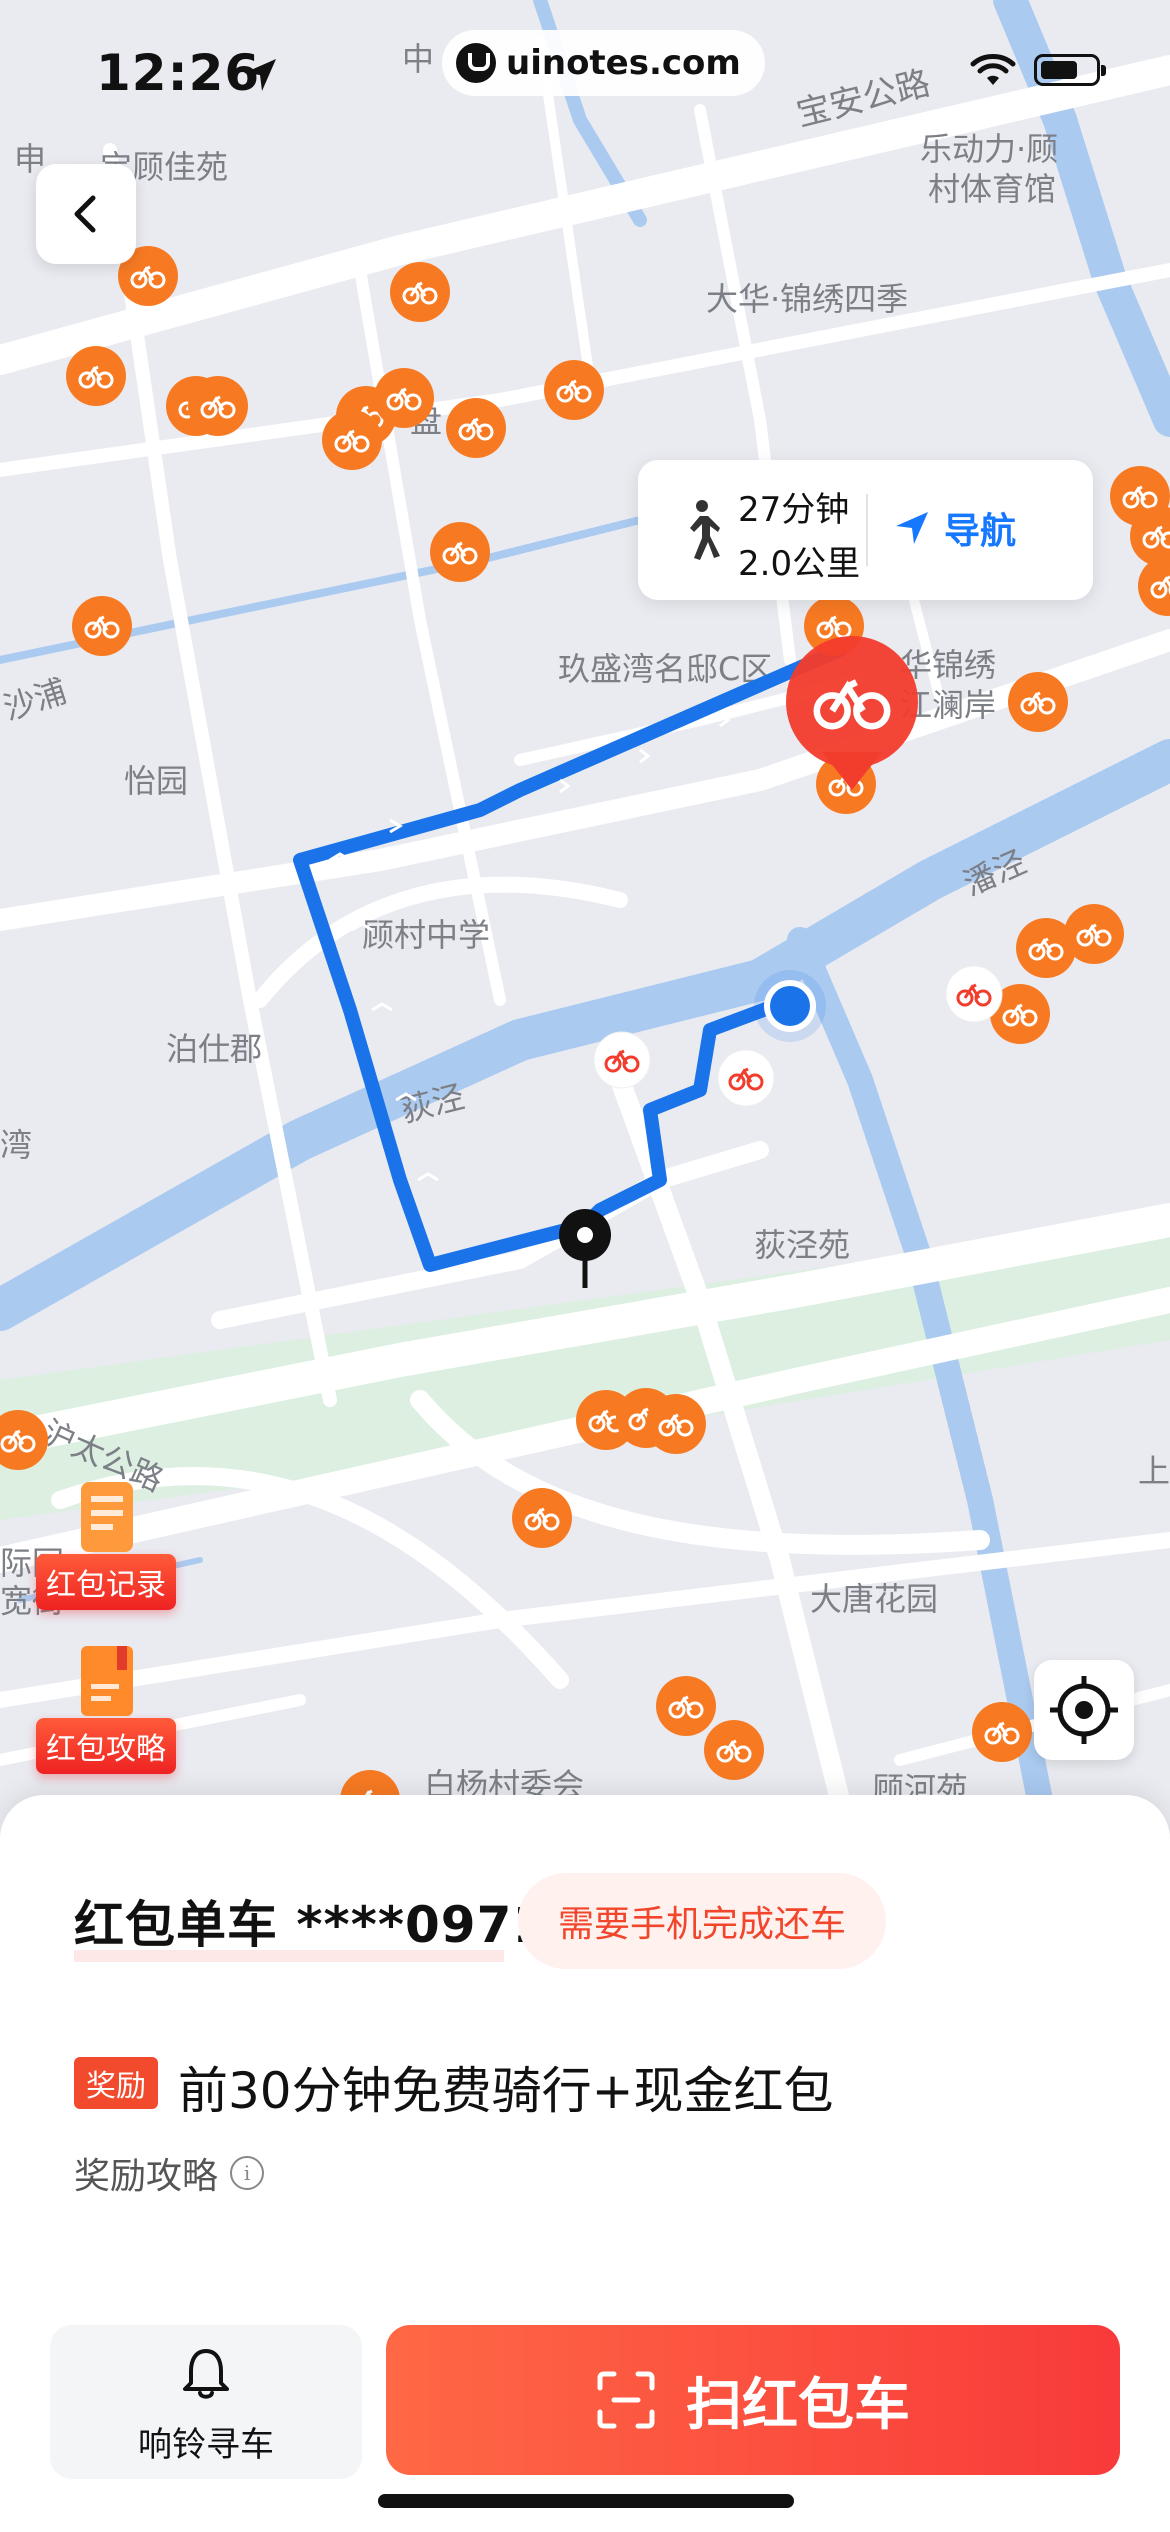 Image resolution: width=1170 pixels, height=2532 pixels. What do you see at coordinates (146, 2176) in the screenshot?
I see `reward-guide-label: 奖励攻略` at bounding box center [146, 2176].